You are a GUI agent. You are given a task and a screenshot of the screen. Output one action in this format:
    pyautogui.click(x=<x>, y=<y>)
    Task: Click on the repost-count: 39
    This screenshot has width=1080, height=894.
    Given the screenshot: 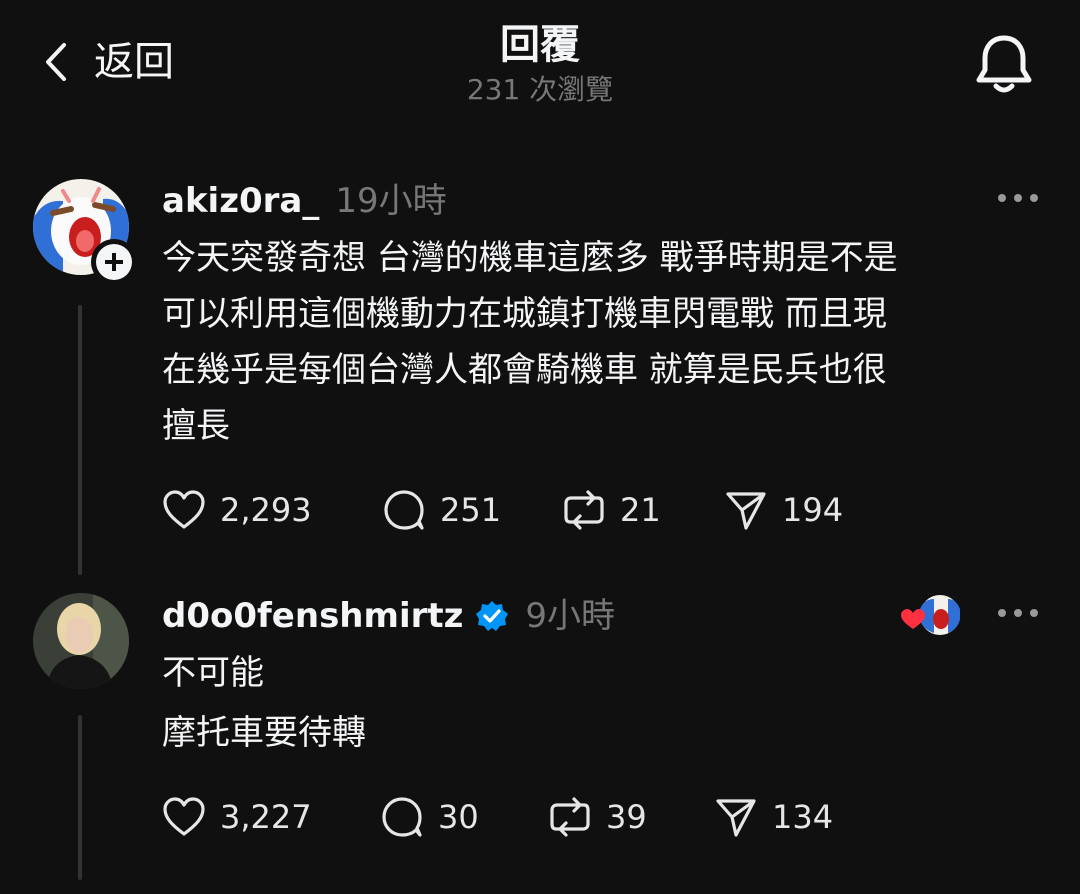 What is the action you would take?
    pyautogui.click(x=626, y=817)
    